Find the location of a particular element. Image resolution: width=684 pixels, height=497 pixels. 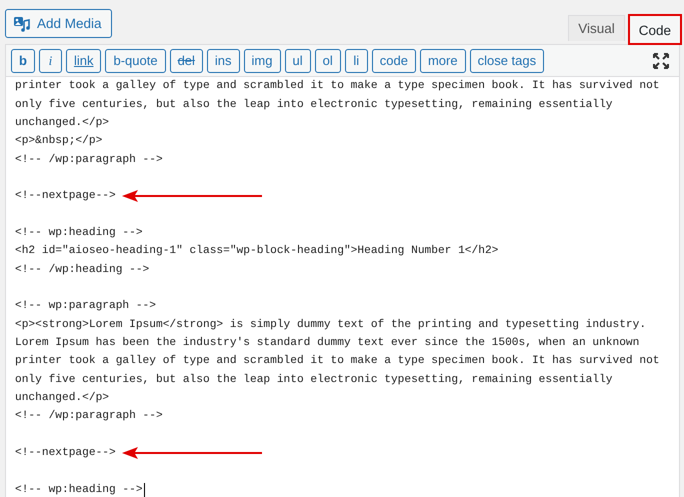

editor-tab: Code is located at coordinates (654, 29).